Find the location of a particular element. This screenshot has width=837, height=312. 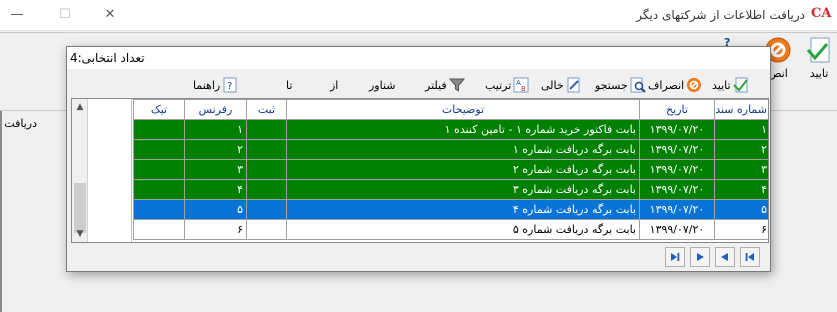

search-icon is located at coordinates (638, 85).